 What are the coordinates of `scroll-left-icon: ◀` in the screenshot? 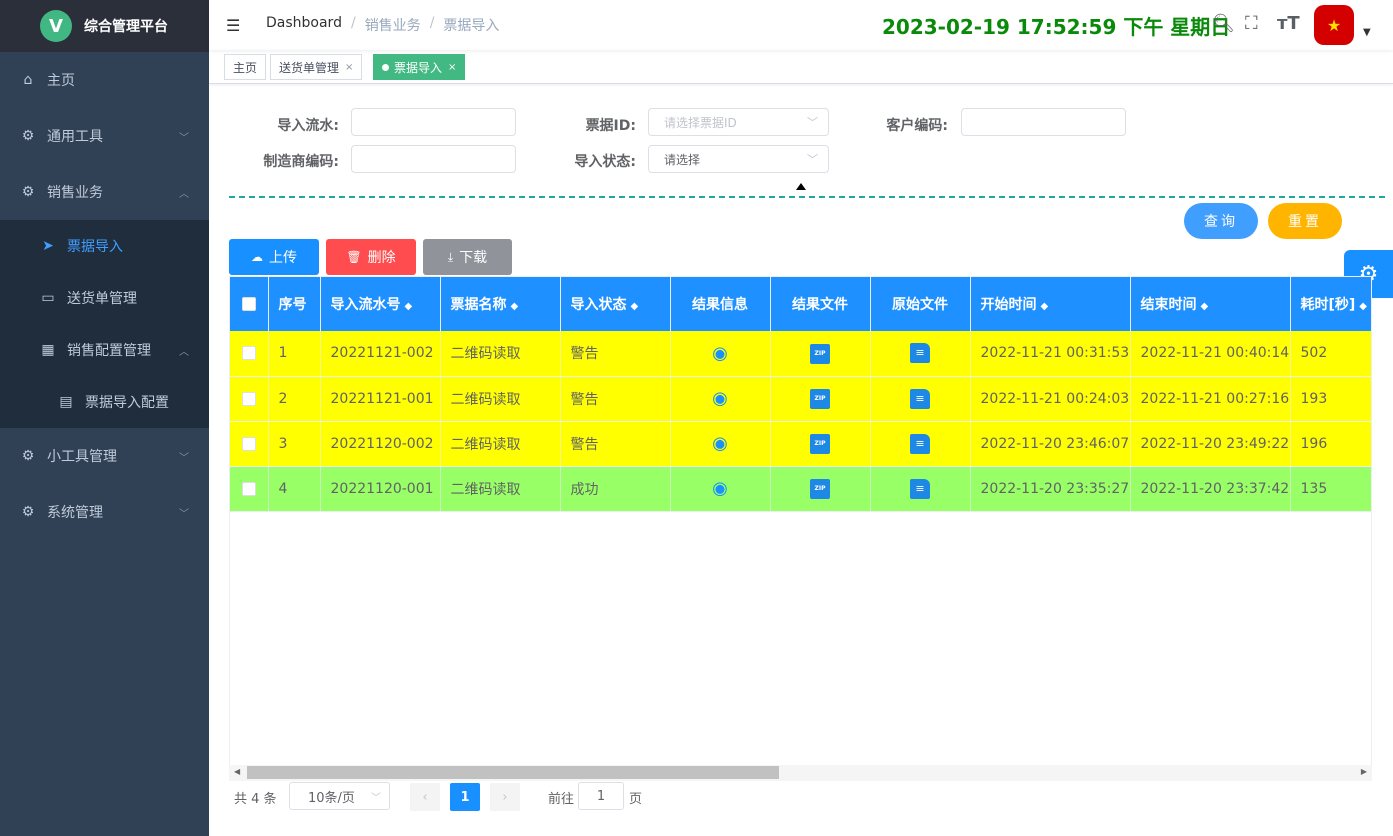 It's located at (237, 771).